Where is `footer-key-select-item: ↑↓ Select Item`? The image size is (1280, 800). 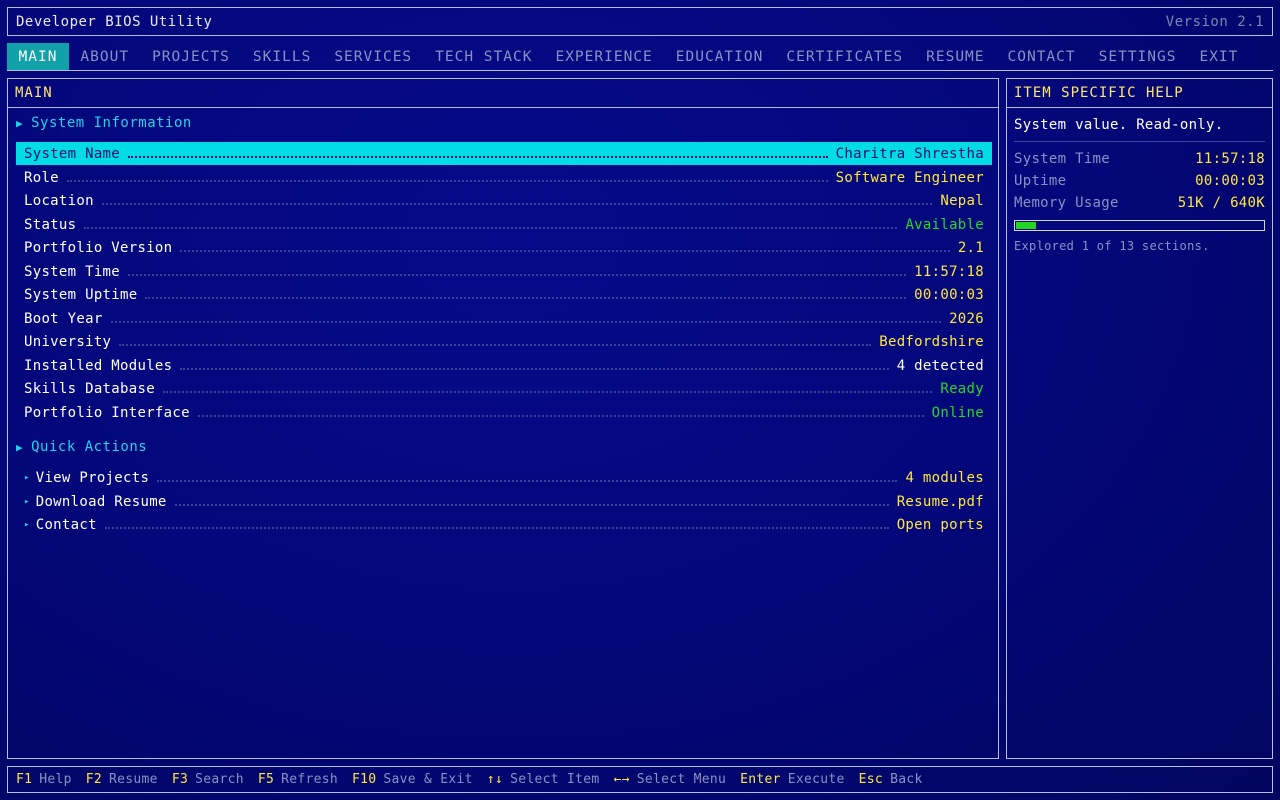
footer-key-select-item: ↑↓ Select Item is located at coordinates (543, 779).